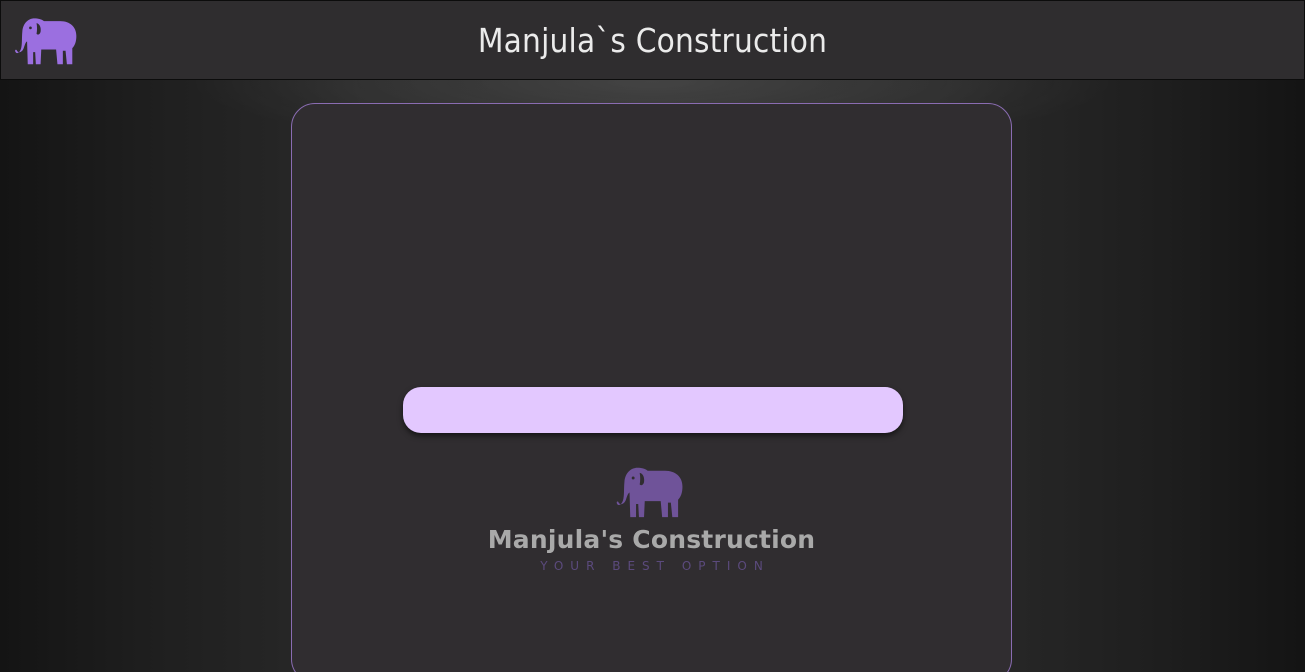 The image size is (1305, 672). I want to click on brand-name: Manjula's Construction, so click(651, 539).